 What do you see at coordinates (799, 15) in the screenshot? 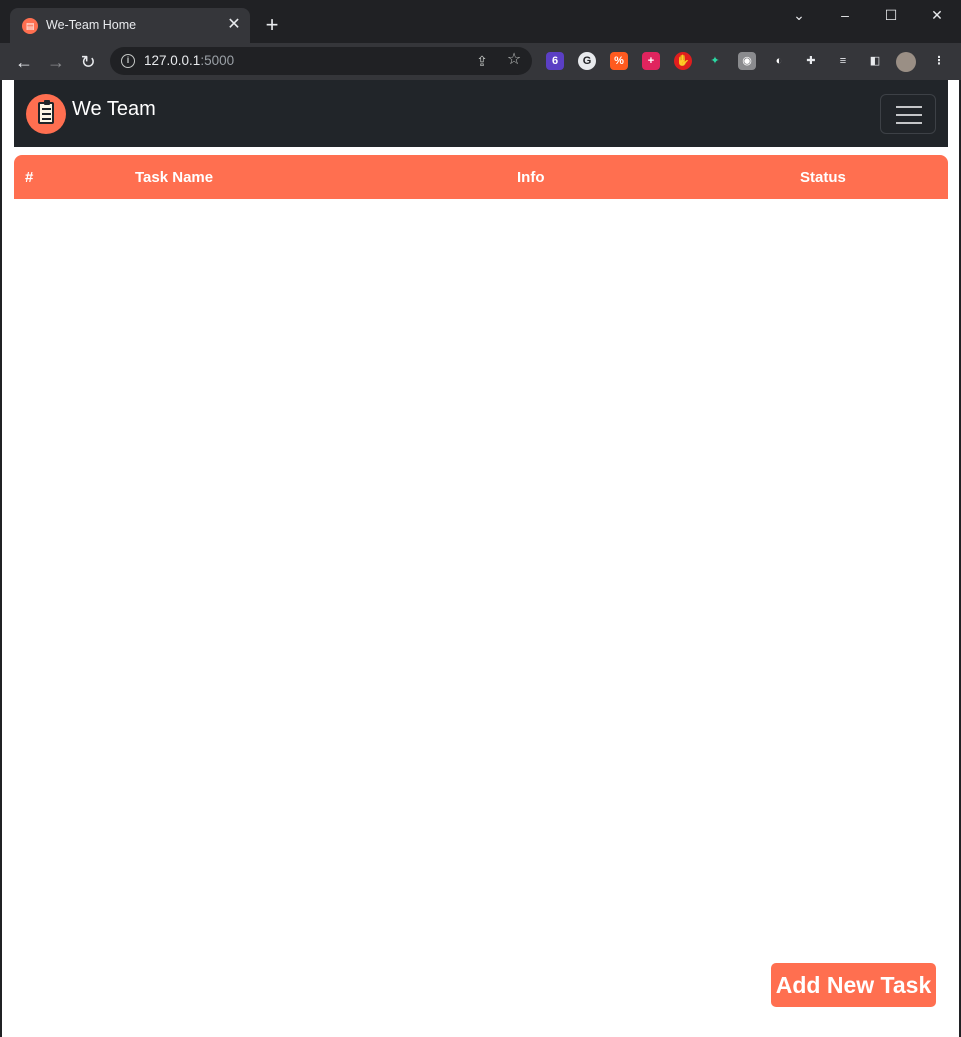
I see `tab-search-button: ⌄` at bounding box center [799, 15].